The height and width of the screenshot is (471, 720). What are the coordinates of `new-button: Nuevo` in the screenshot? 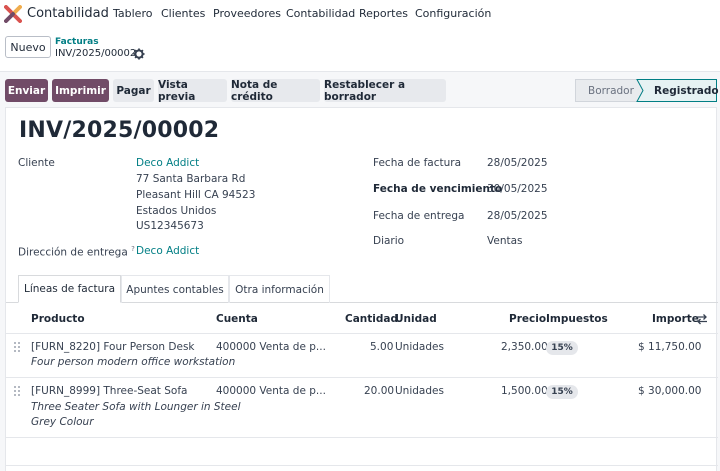 It's located at (28, 47).